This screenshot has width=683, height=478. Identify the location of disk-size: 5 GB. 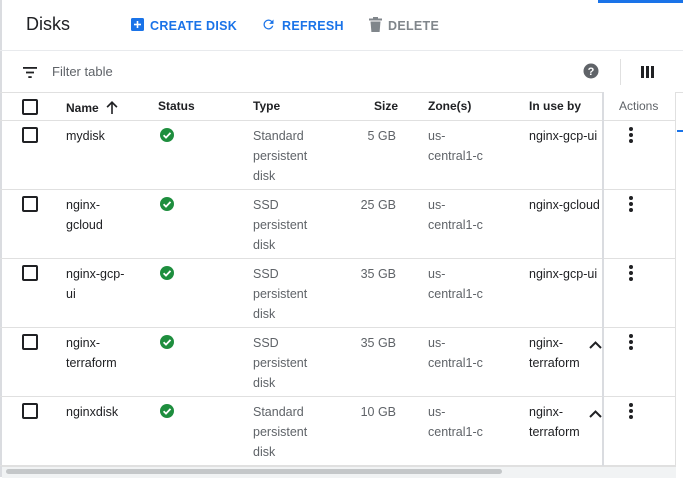
(382, 136).